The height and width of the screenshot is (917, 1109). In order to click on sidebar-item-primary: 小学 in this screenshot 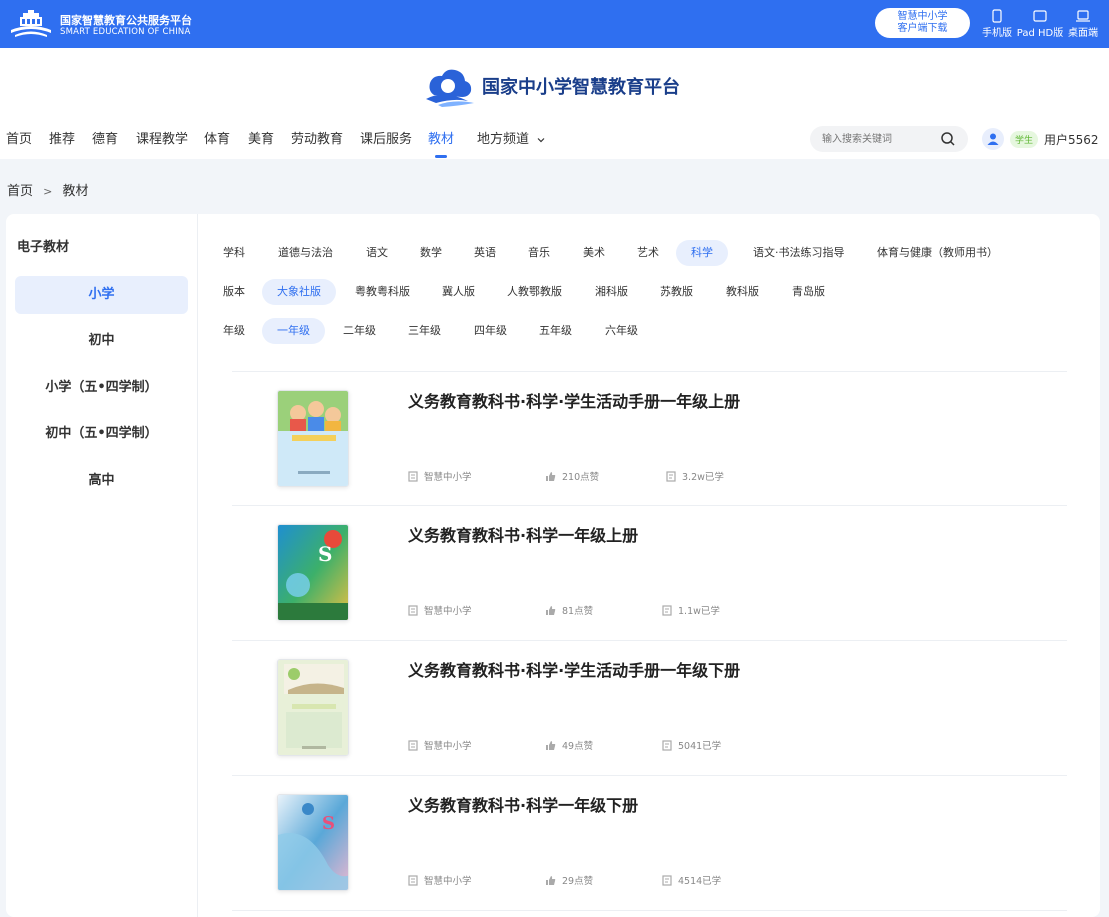, I will do `click(101, 295)`.